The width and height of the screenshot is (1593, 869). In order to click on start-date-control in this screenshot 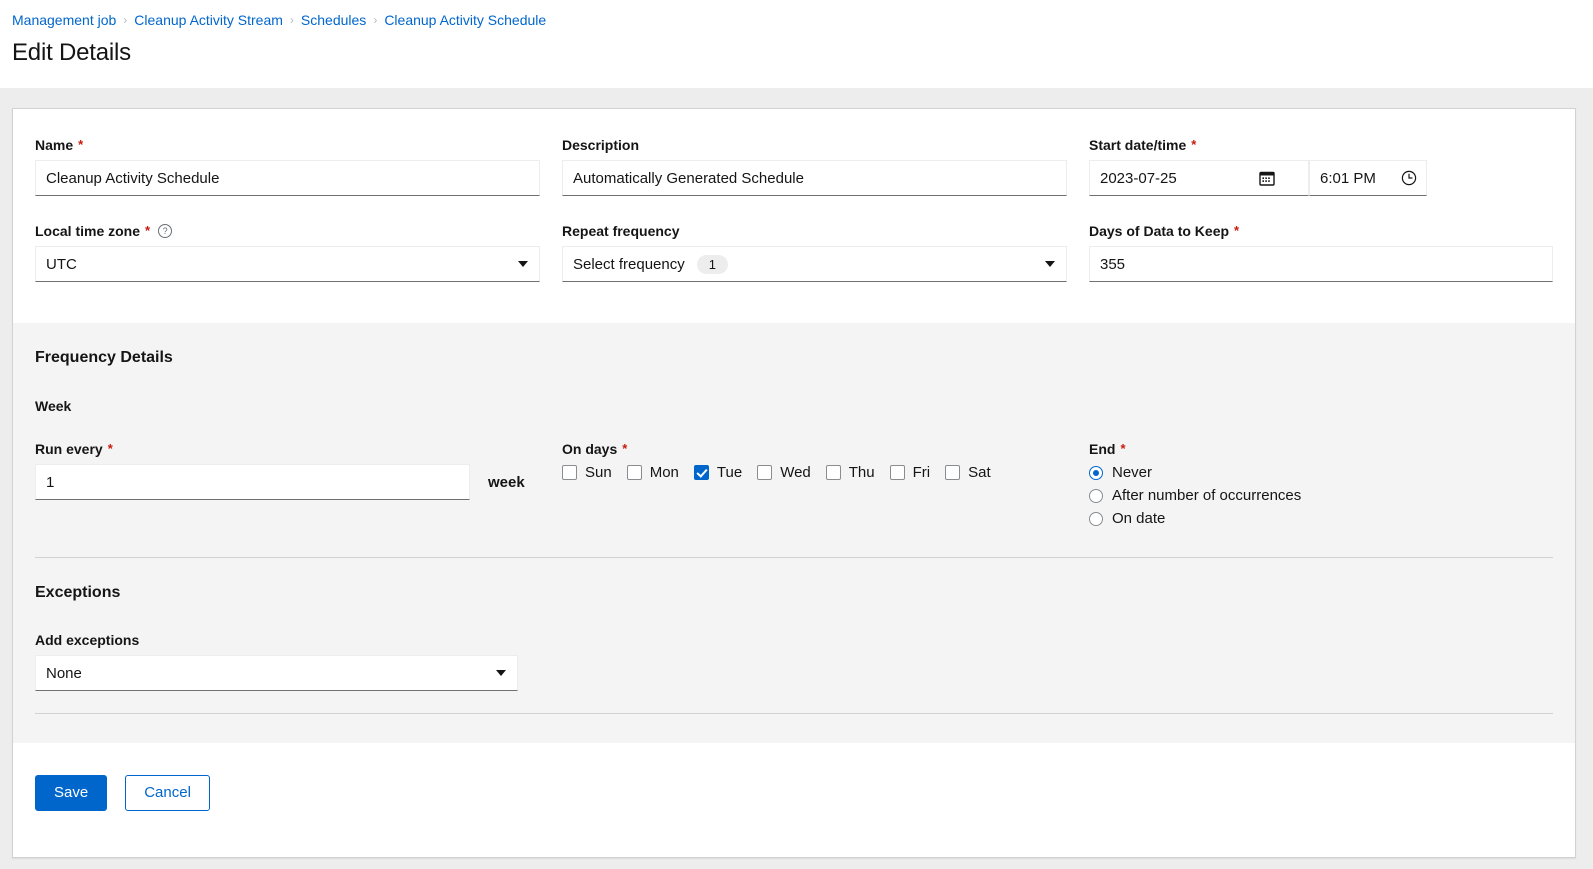, I will do `click(1199, 178)`.